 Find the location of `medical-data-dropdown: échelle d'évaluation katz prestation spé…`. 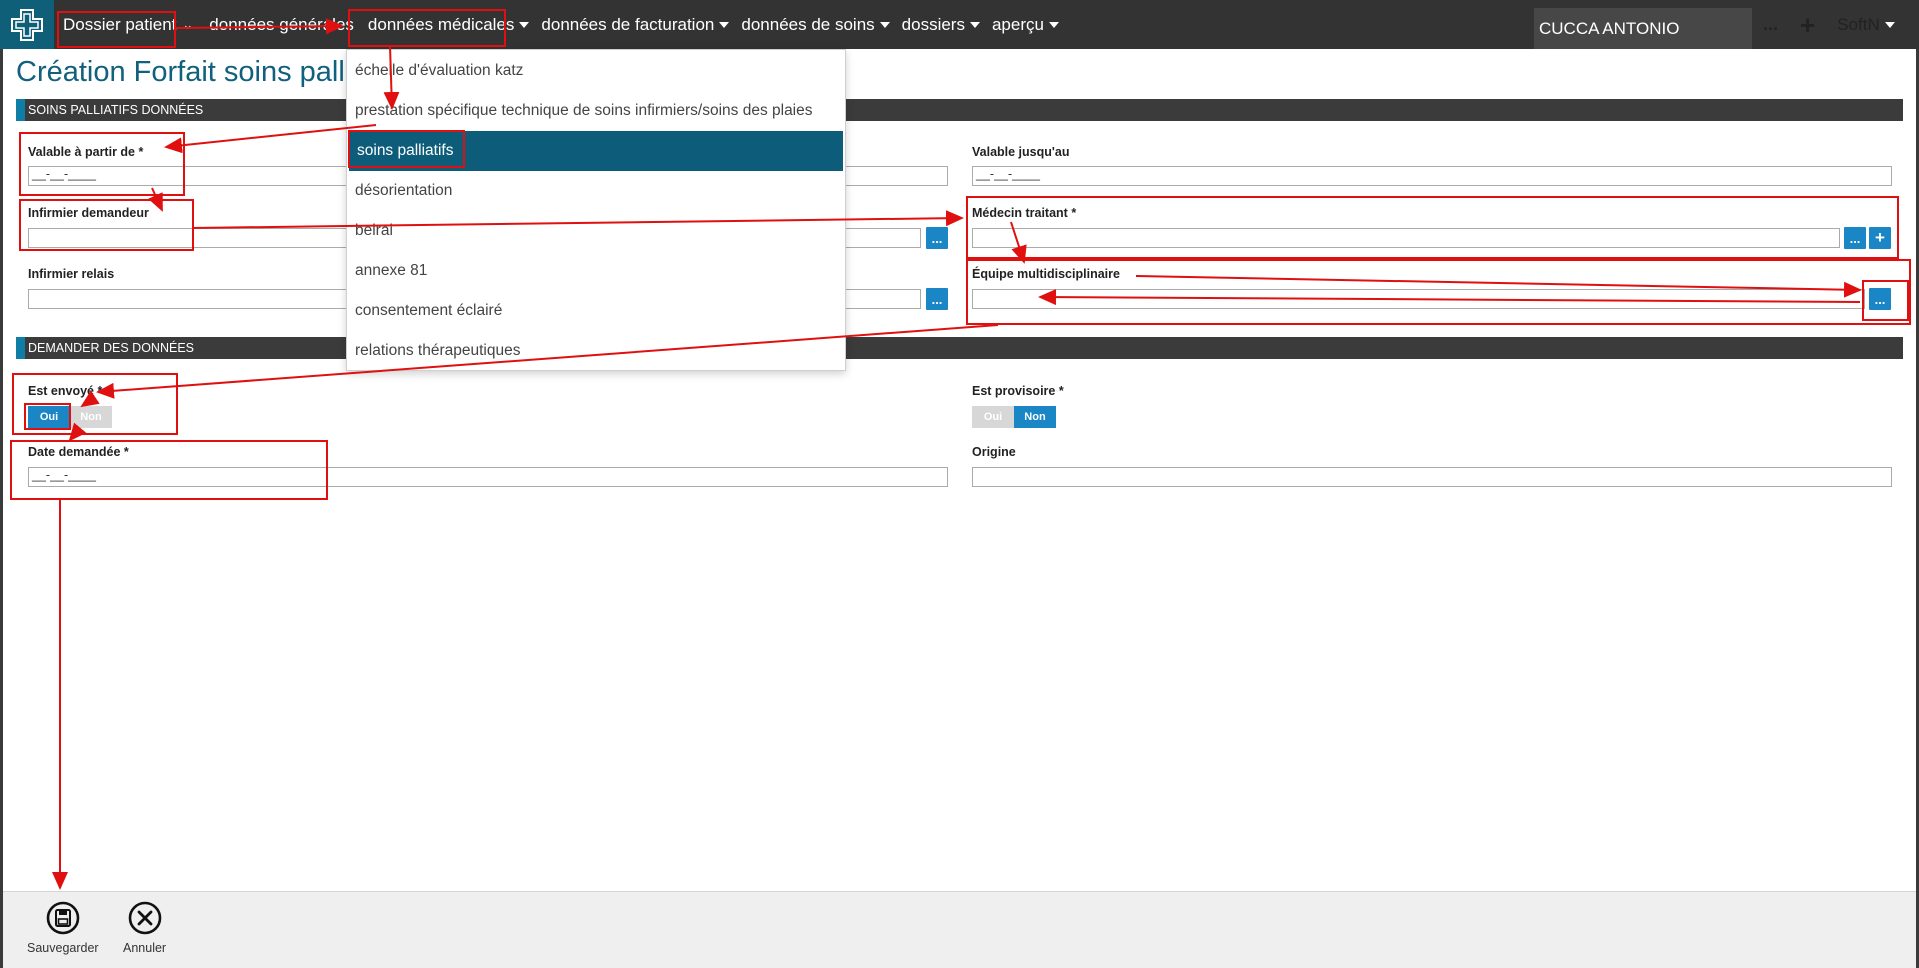

medical-data-dropdown: échelle d'évaluation katz prestation spé… is located at coordinates (596, 210).